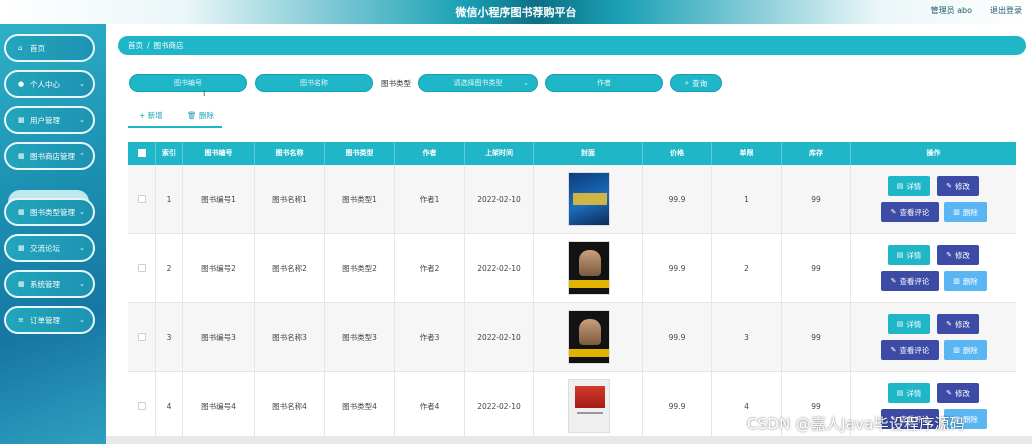  I want to click on sidebar-item-label: 图书商店管理, so click(52, 156).